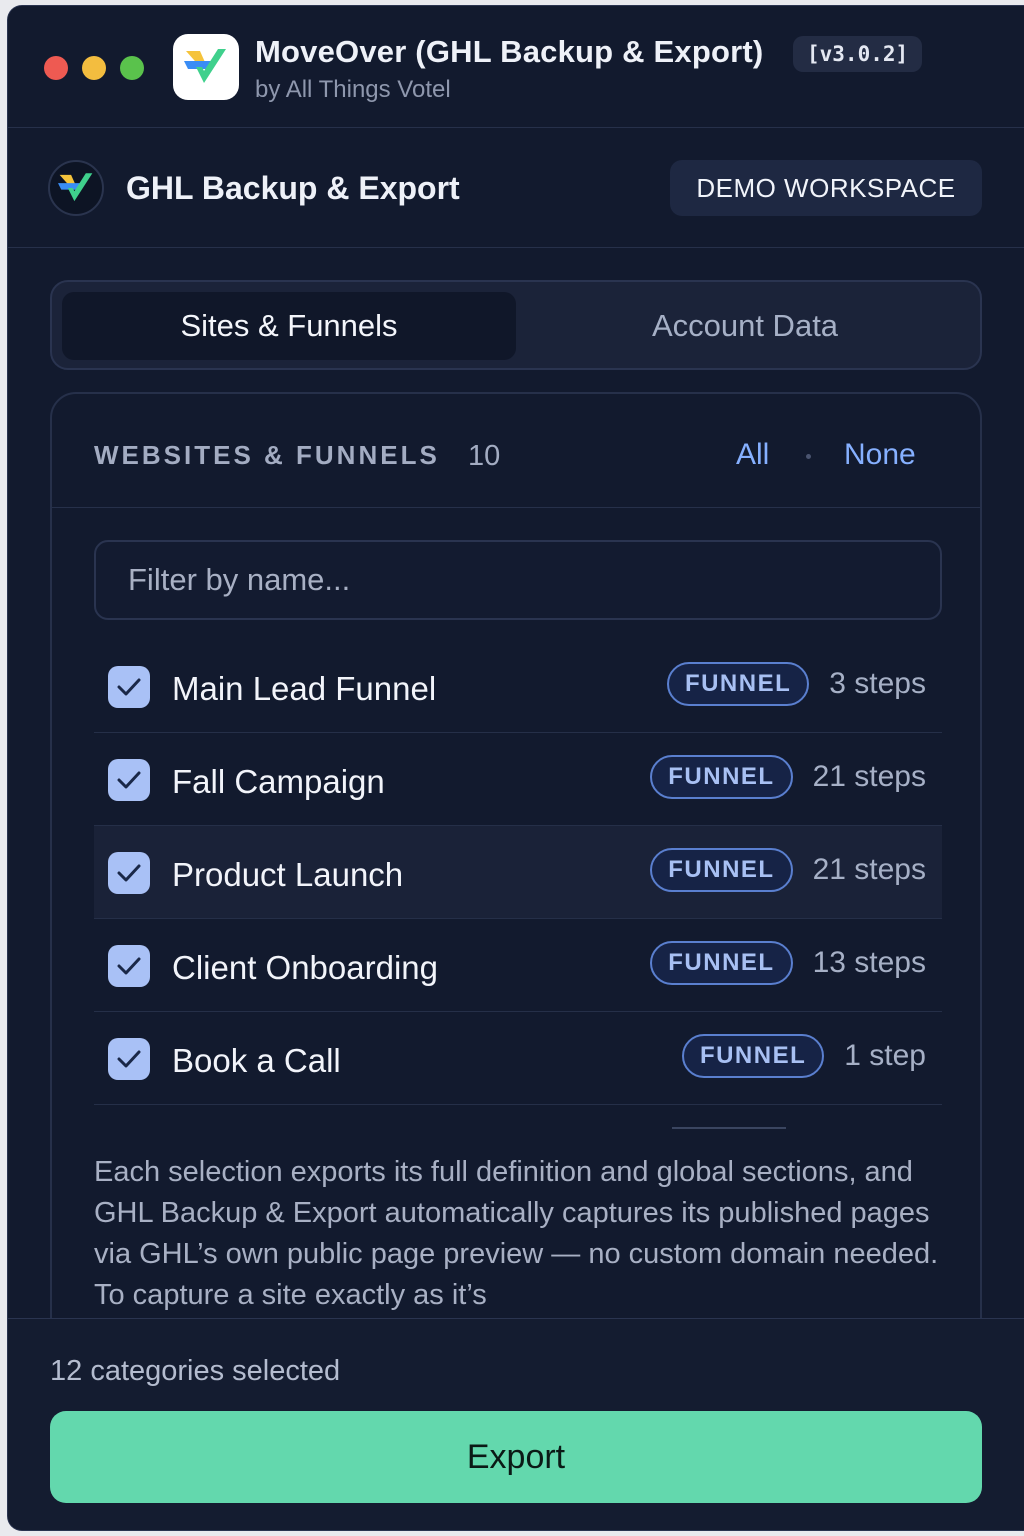 Image resolution: width=1024 pixels, height=1536 pixels. I want to click on step-count: 3 steps, so click(877, 683).